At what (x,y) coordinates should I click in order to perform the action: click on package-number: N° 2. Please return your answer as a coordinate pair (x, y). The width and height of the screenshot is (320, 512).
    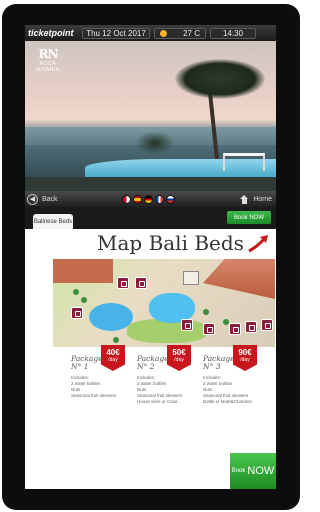
    Looking at the image, I should click on (146, 366).